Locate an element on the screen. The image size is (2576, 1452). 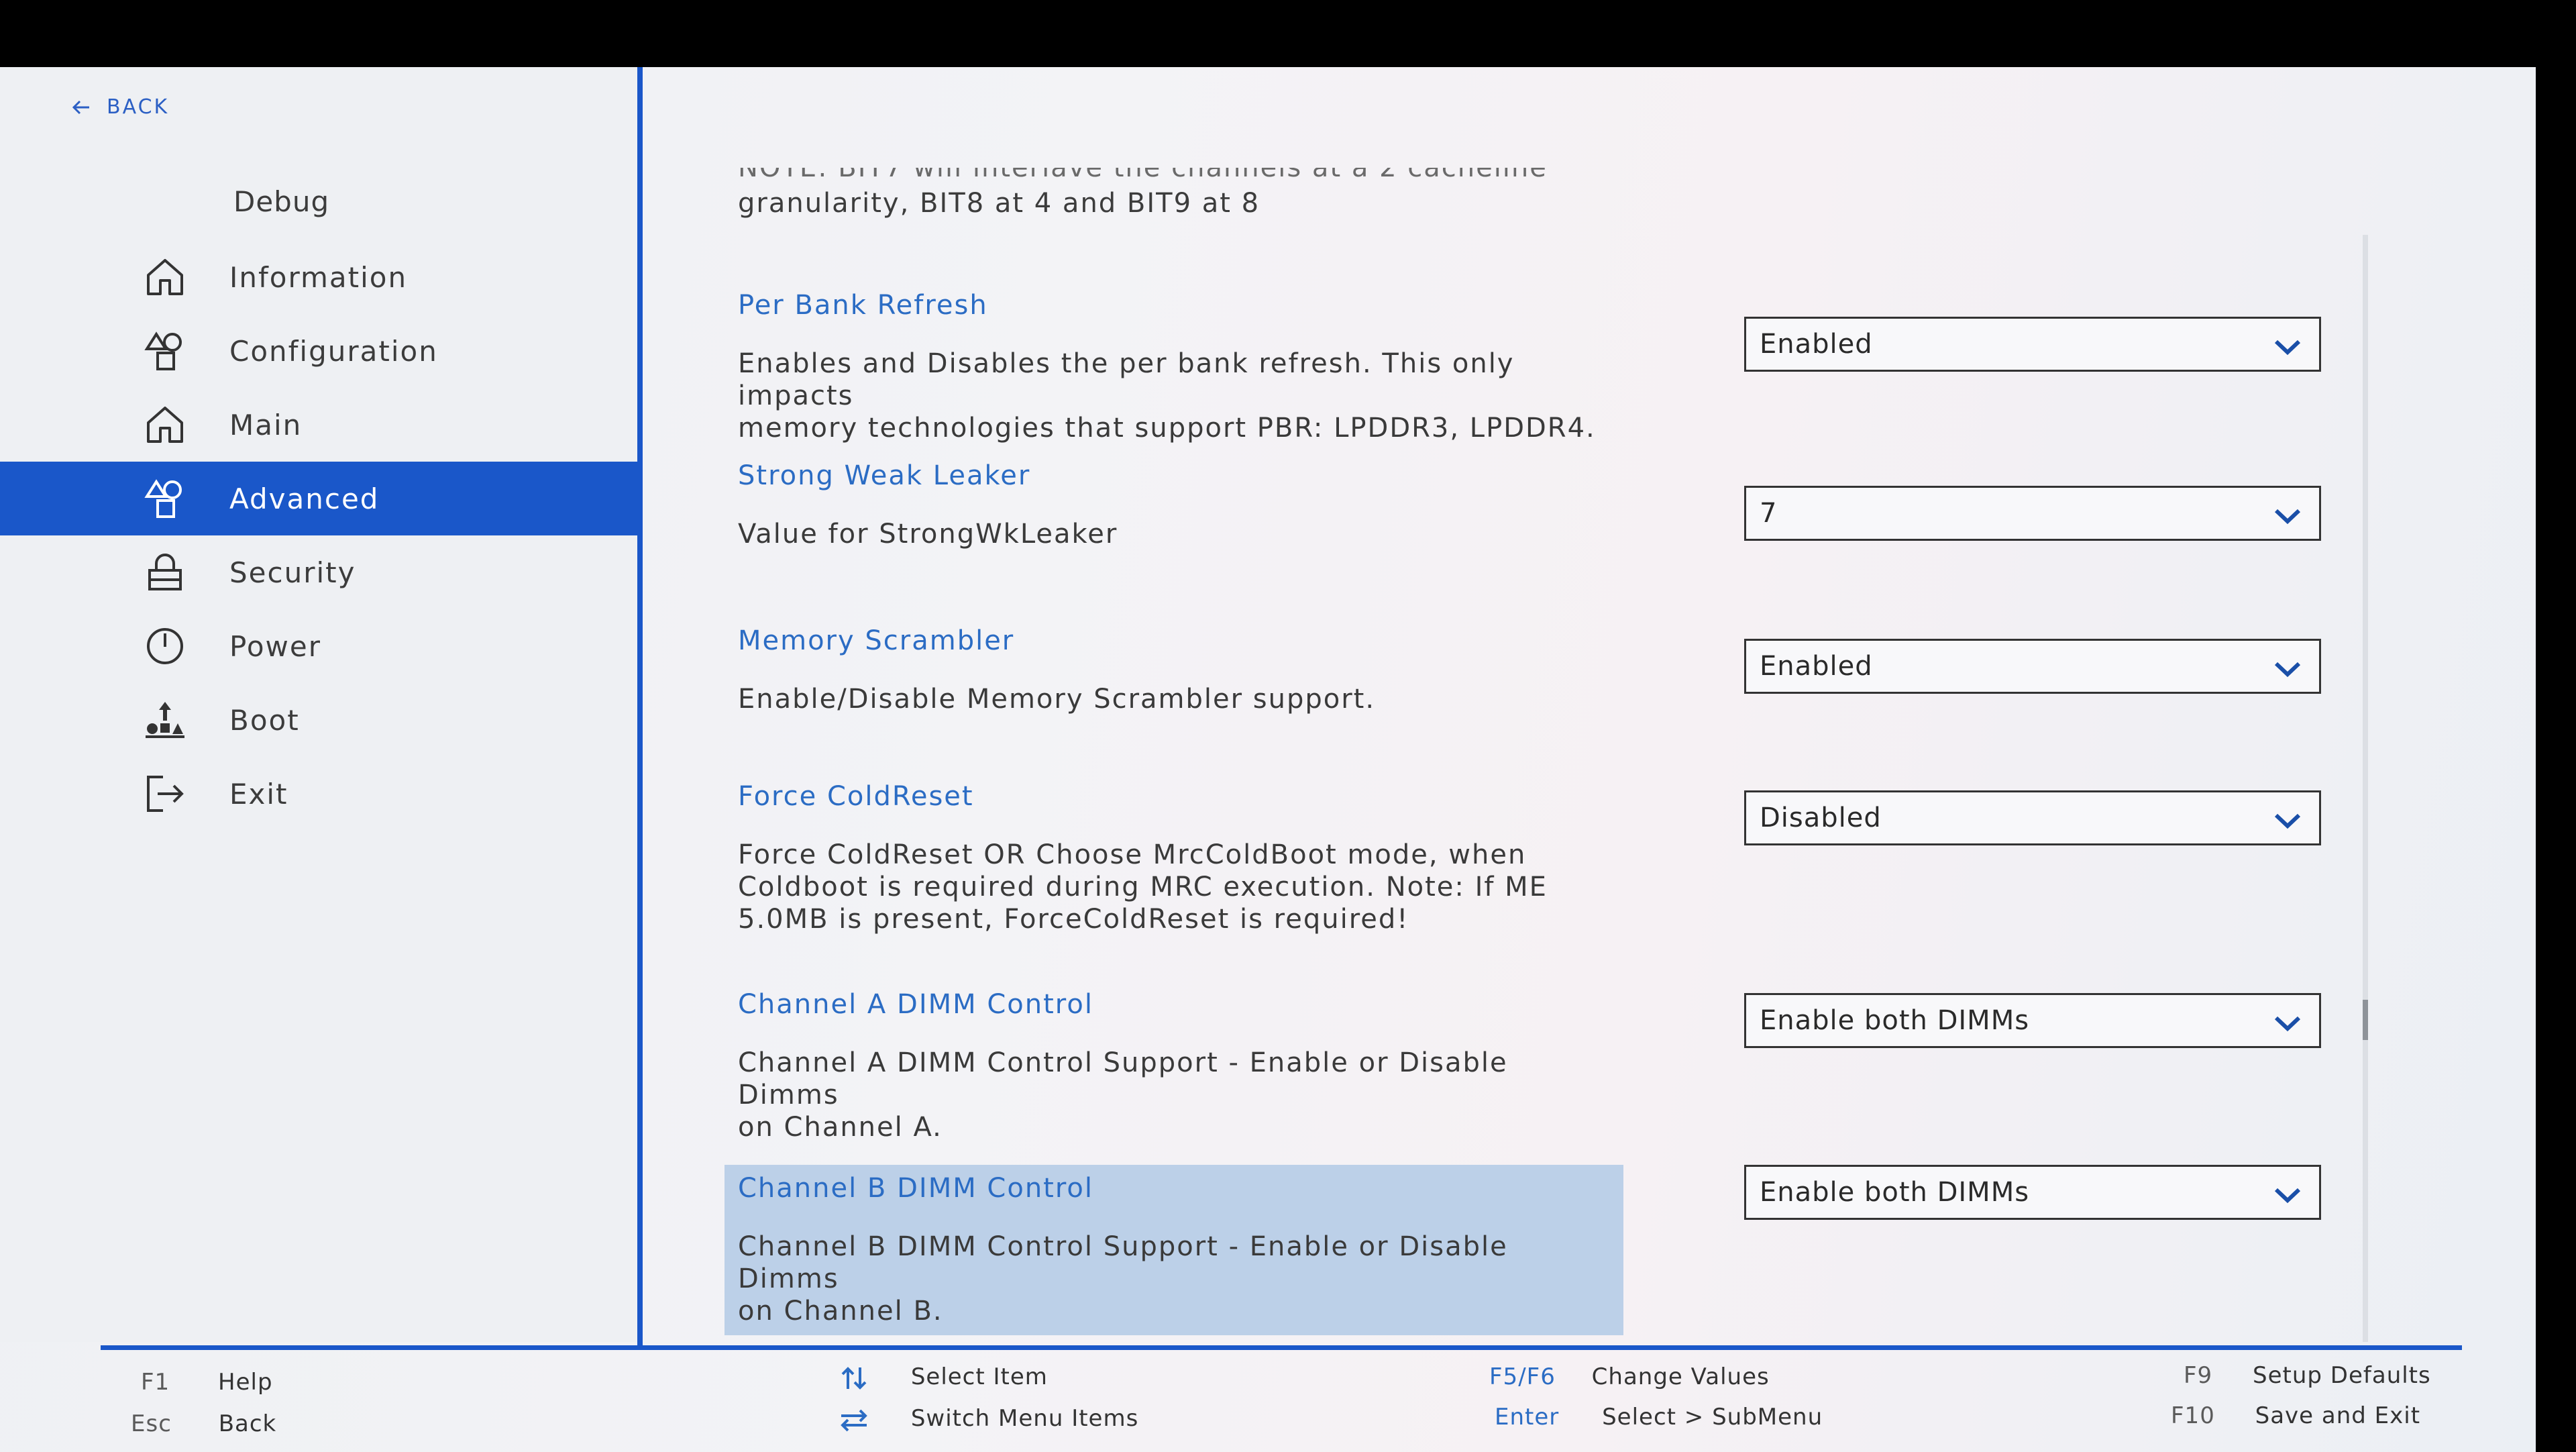
setting-desc-line: Enable/Disable Memory Scrambler support. is located at coordinates (1057, 699).